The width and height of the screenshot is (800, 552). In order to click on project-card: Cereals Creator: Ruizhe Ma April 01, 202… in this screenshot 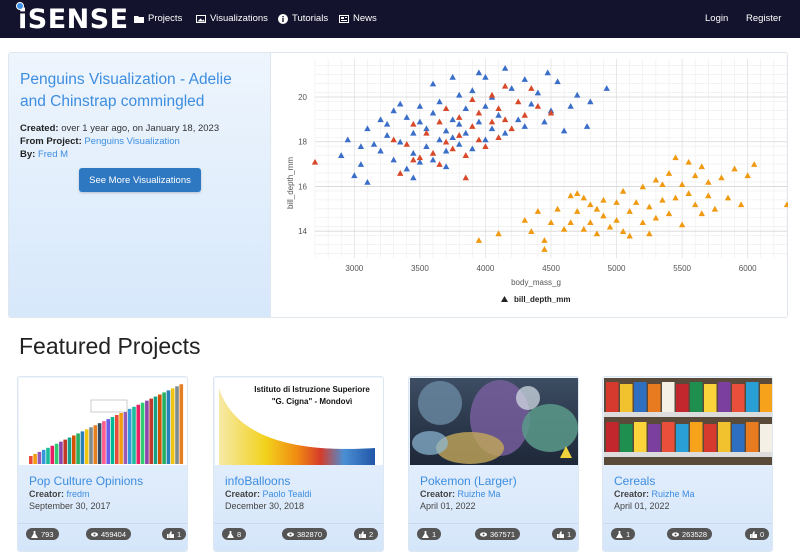, I will do `click(687, 464)`.